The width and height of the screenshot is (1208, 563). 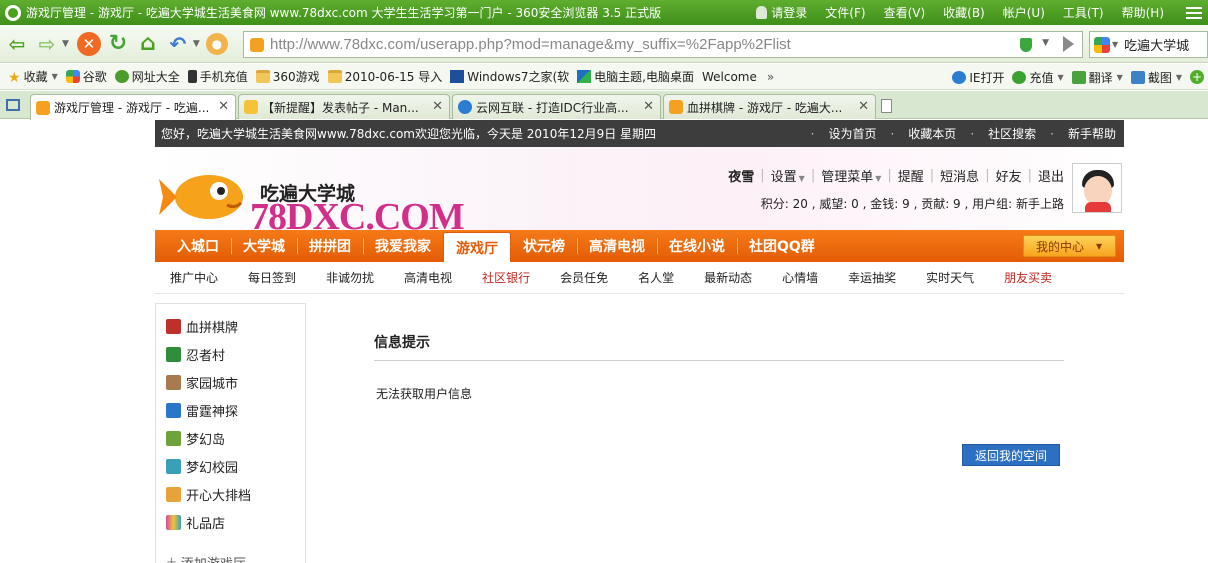 What do you see at coordinates (1115, 44) in the screenshot?
I see `search-engine-dropdown-icon: ▼` at bounding box center [1115, 44].